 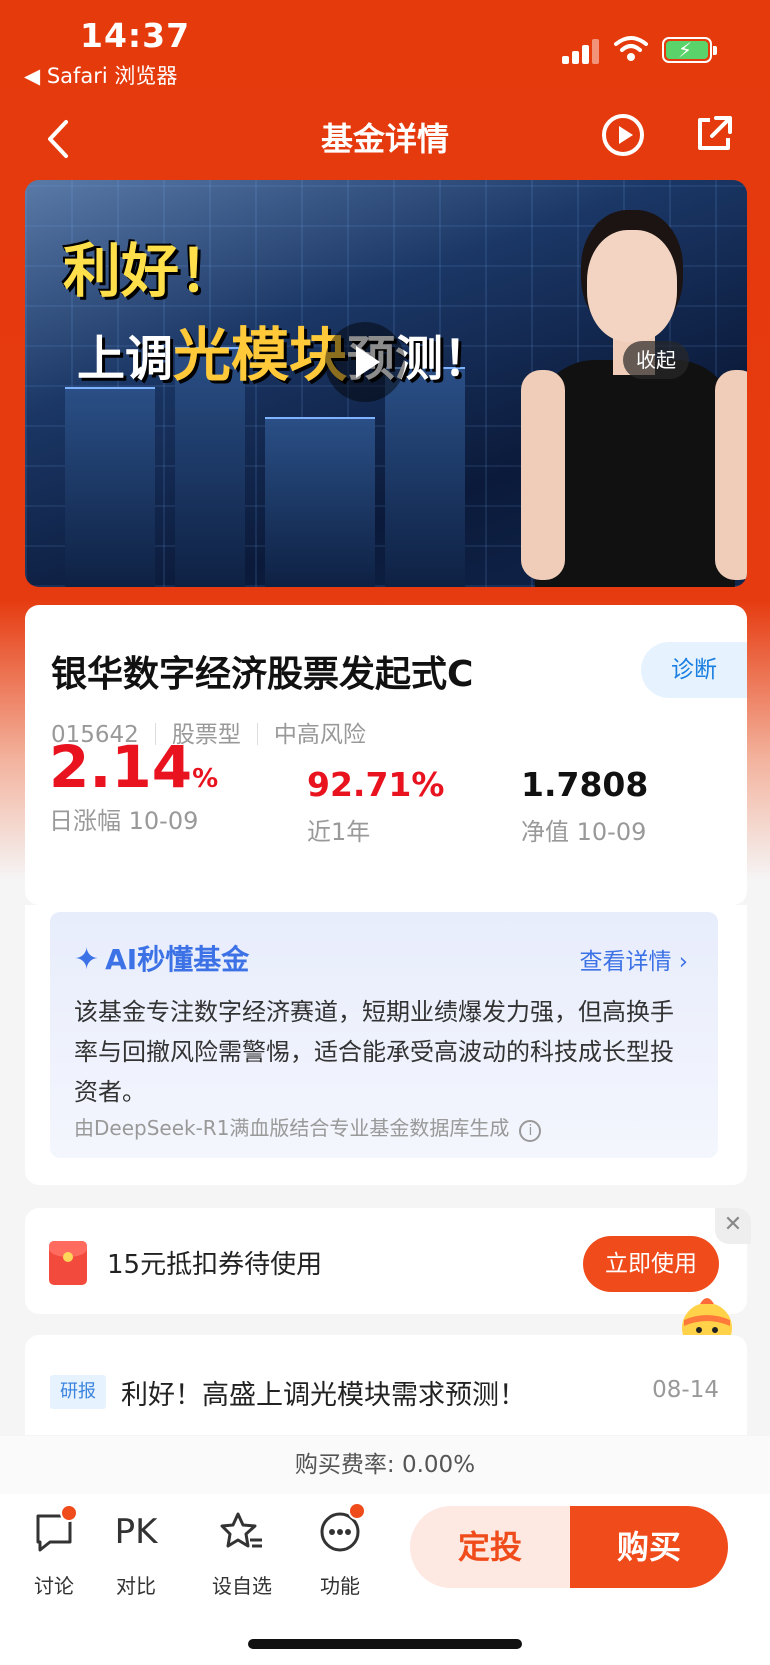 What do you see at coordinates (308, 1127) in the screenshot?
I see `ai-footer: 由DeepSeek-R1满血版结合专业基金数据库生成 i` at bounding box center [308, 1127].